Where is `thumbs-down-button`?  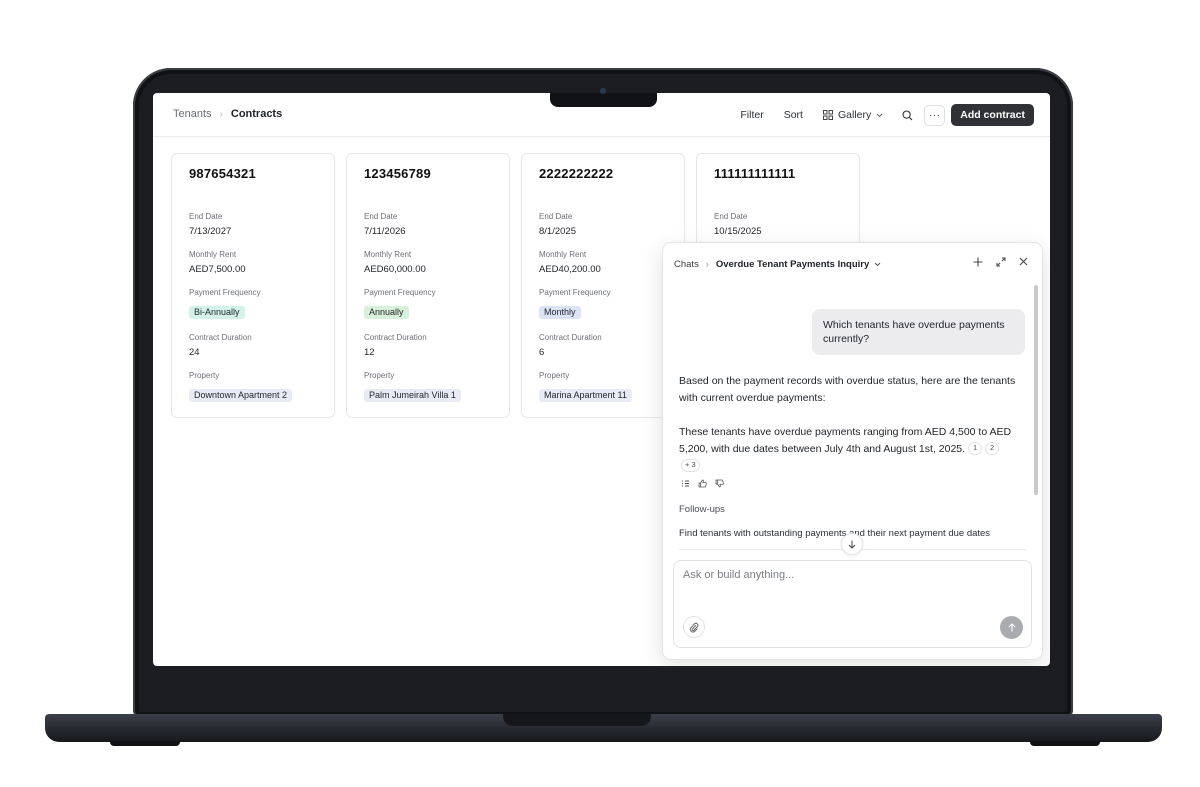 thumbs-down-button is located at coordinates (719, 483).